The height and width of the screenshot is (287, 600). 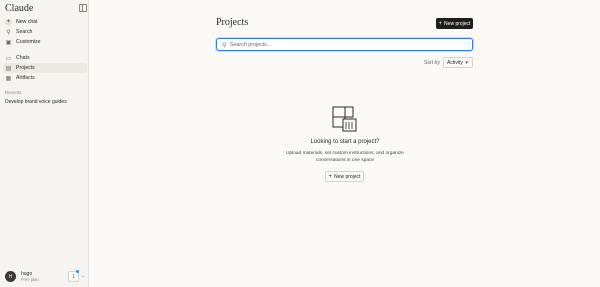 What do you see at coordinates (19, 8) in the screenshot?
I see `brand-logo: Claude` at bounding box center [19, 8].